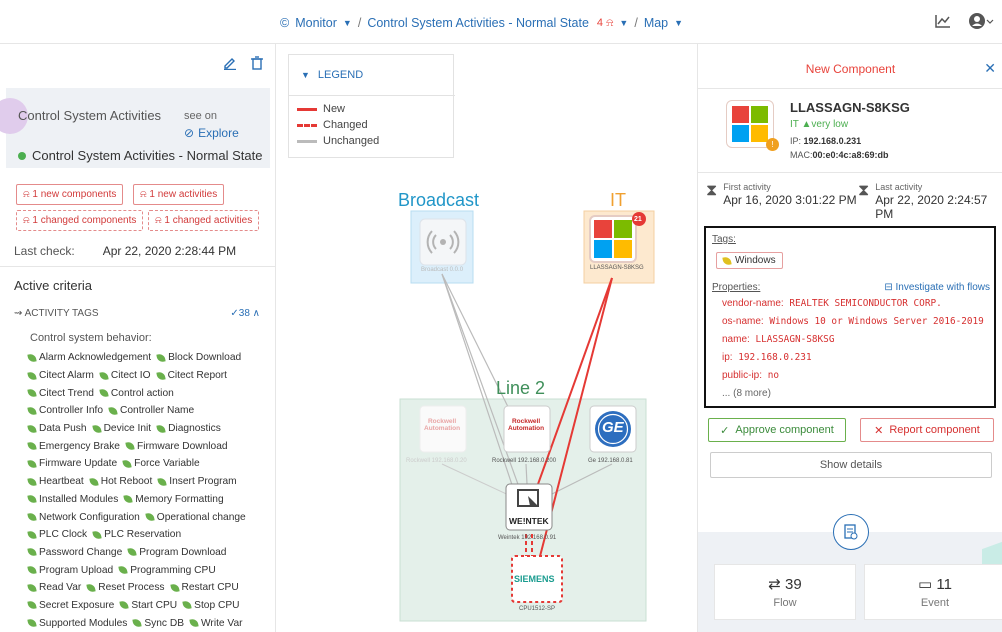 The width and height of the screenshot is (1002, 632). I want to click on event-stat: ▭ 11 Event, so click(933, 592).